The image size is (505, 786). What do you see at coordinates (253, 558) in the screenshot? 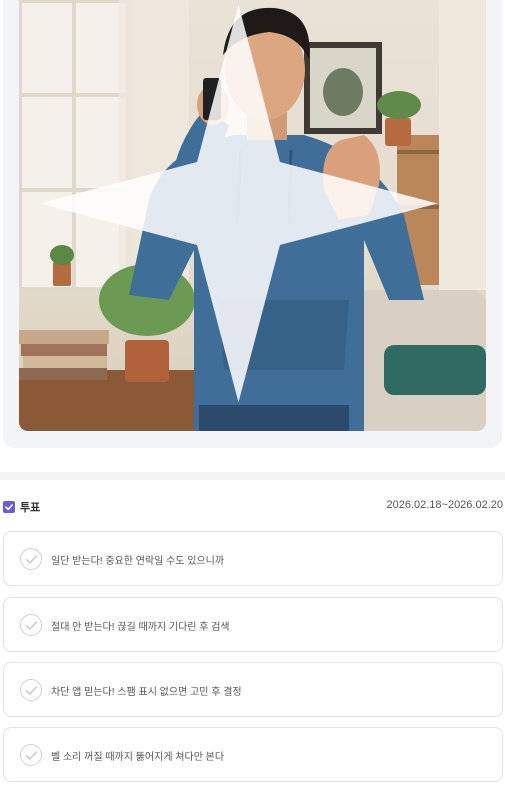
I see `poll-option-1: 일단 받는다! 중요한 연락일 수도 있으니까` at bounding box center [253, 558].